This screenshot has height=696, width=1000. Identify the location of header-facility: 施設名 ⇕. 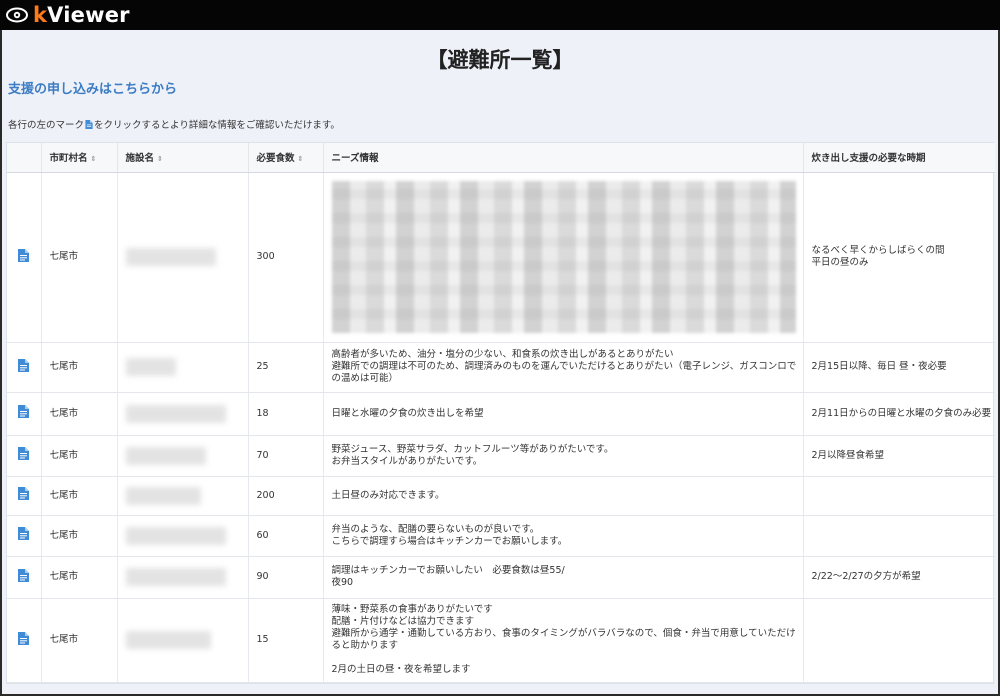
(183, 158).